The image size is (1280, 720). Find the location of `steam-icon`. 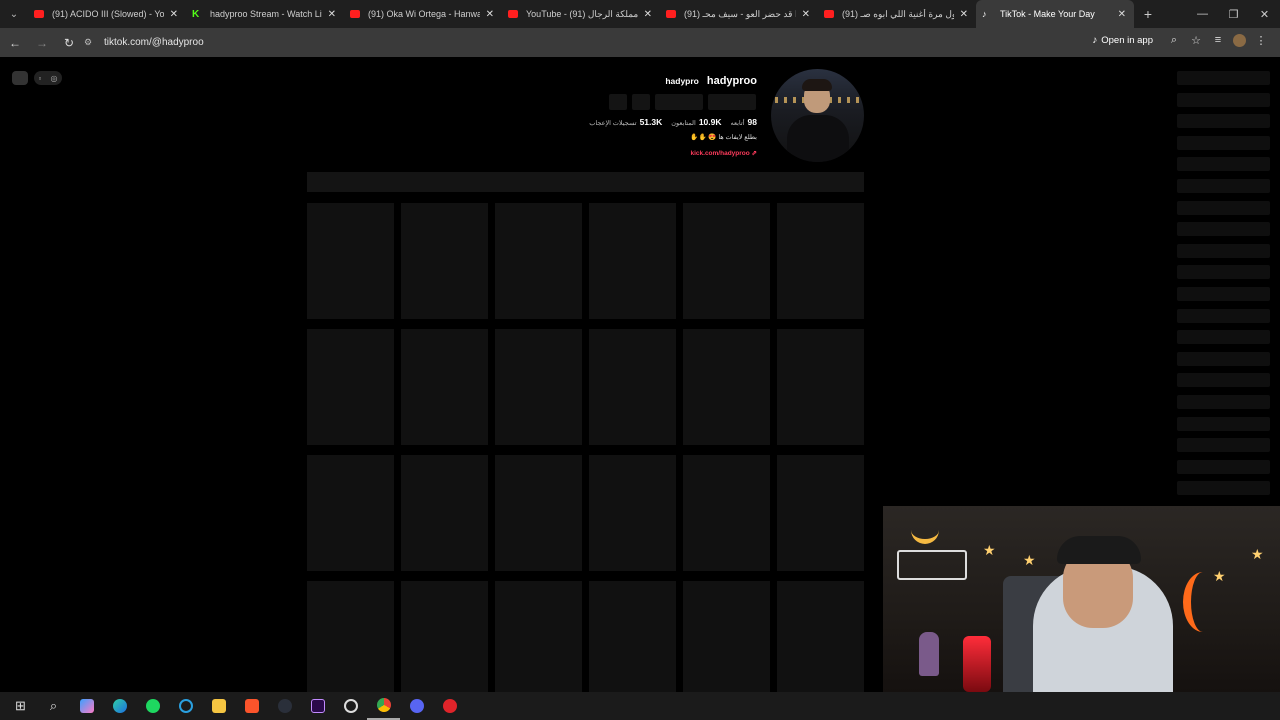

steam-icon is located at coordinates (284, 706).